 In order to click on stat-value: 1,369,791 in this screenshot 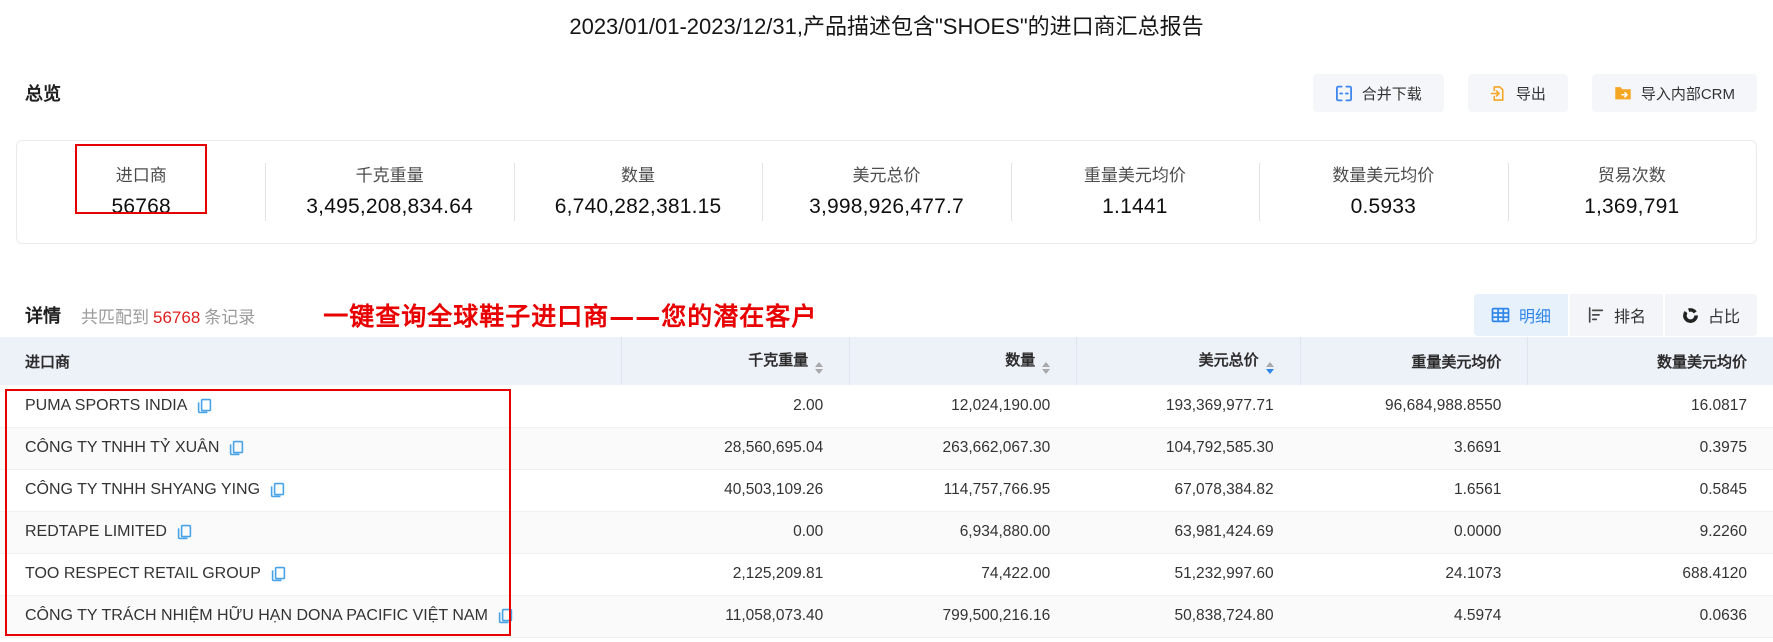, I will do `click(1632, 206)`.